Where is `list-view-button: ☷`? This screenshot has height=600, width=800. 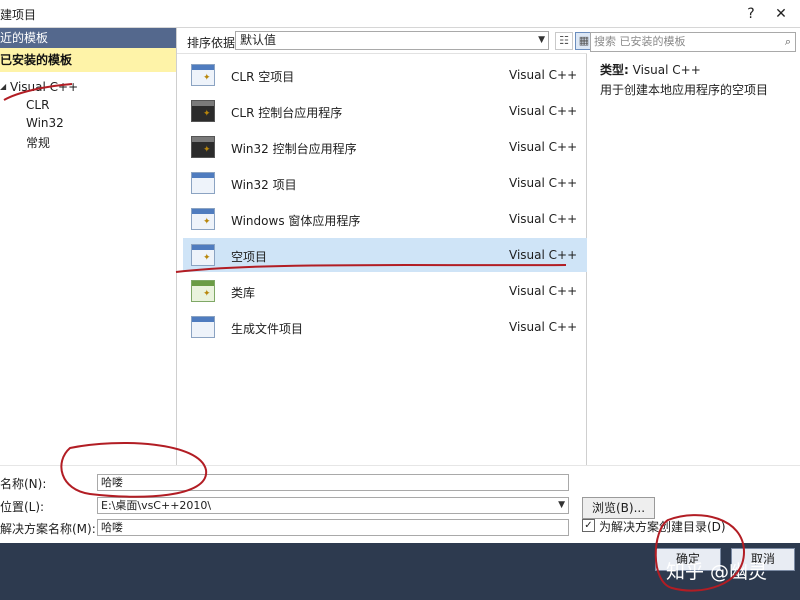
list-view-button: ☷ is located at coordinates (564, 41).